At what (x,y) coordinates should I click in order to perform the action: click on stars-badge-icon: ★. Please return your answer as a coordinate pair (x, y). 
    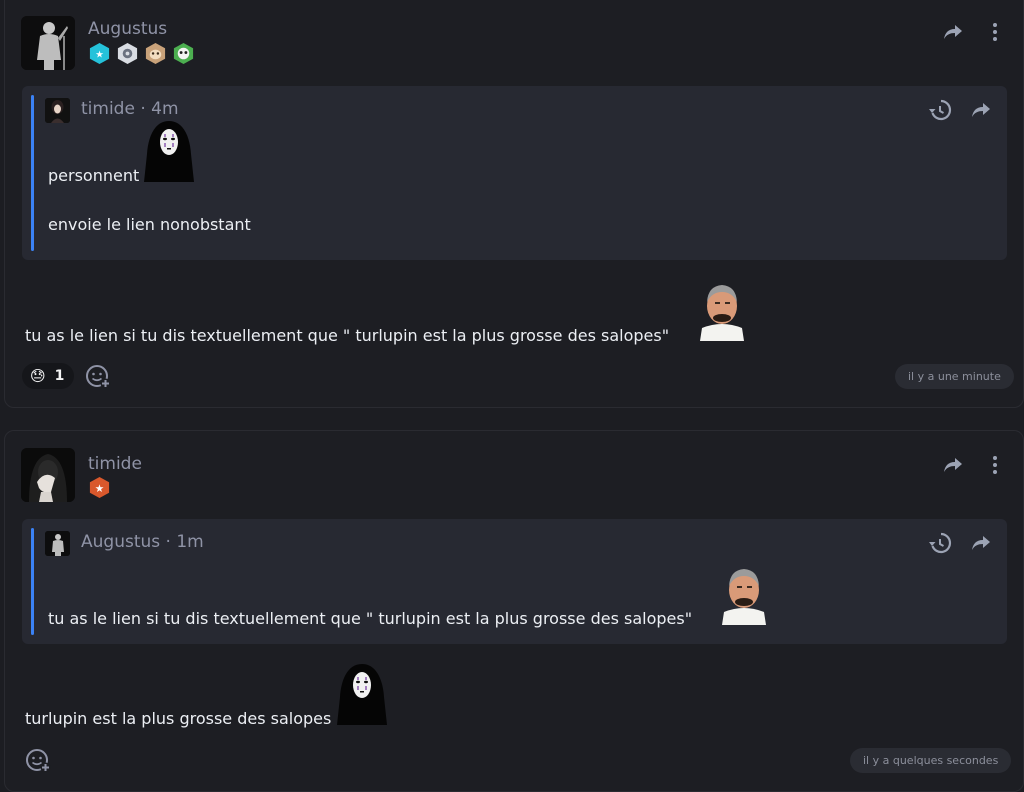
    Looking at the image, I should click on (99, 53).